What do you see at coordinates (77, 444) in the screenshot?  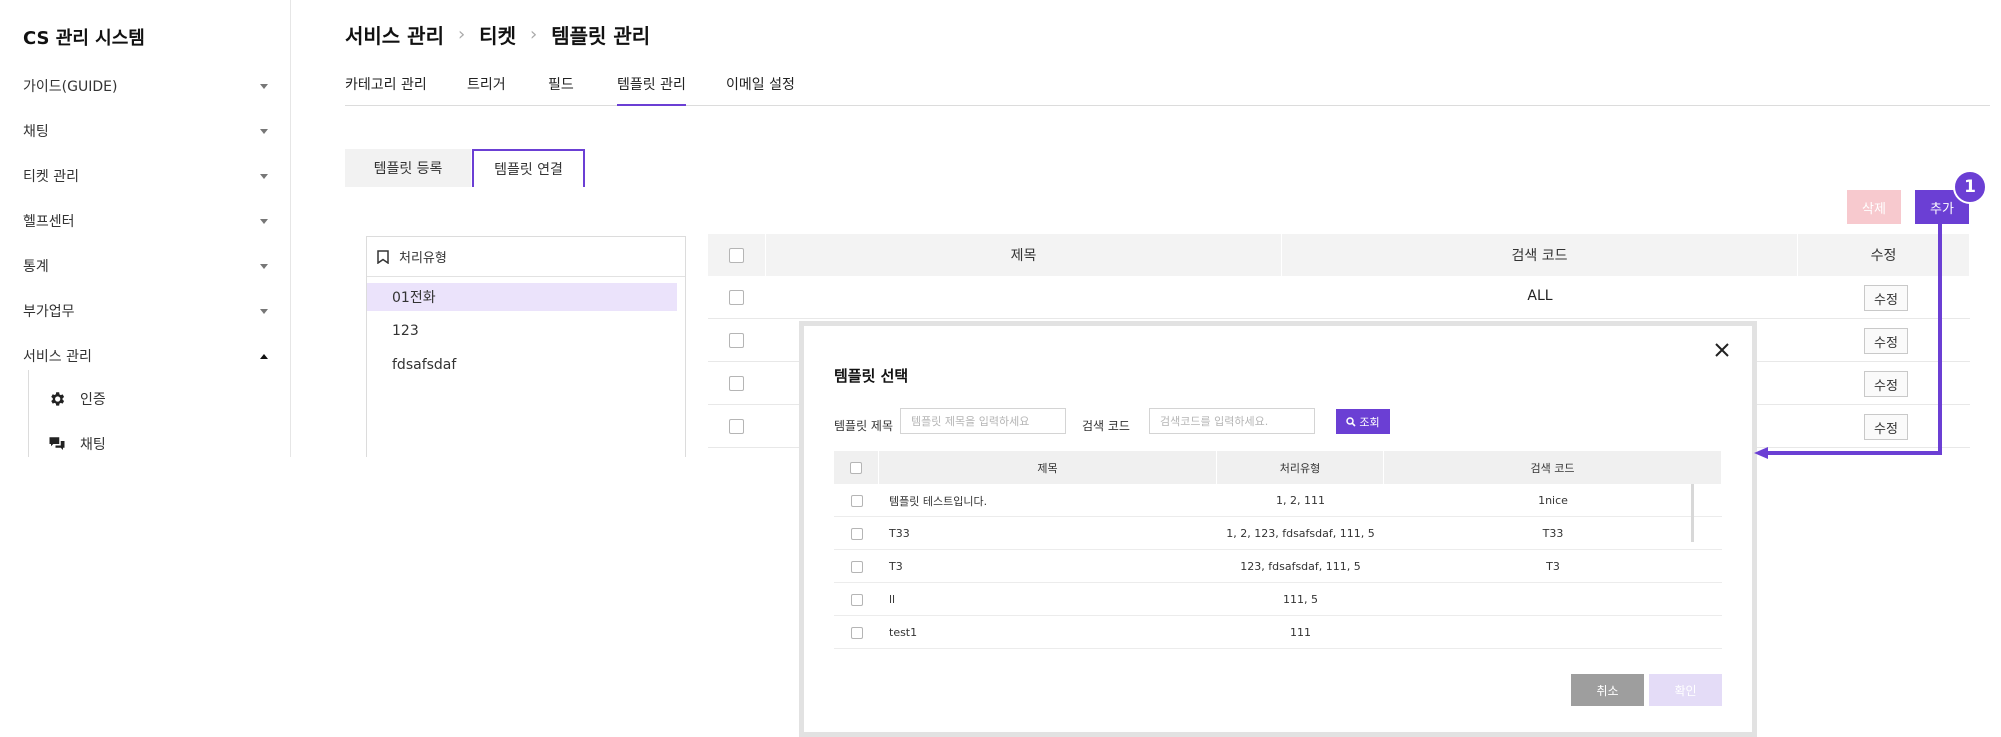 I see `sidebar-subitem-chat: 채팅` at bounding box center [77, 444].